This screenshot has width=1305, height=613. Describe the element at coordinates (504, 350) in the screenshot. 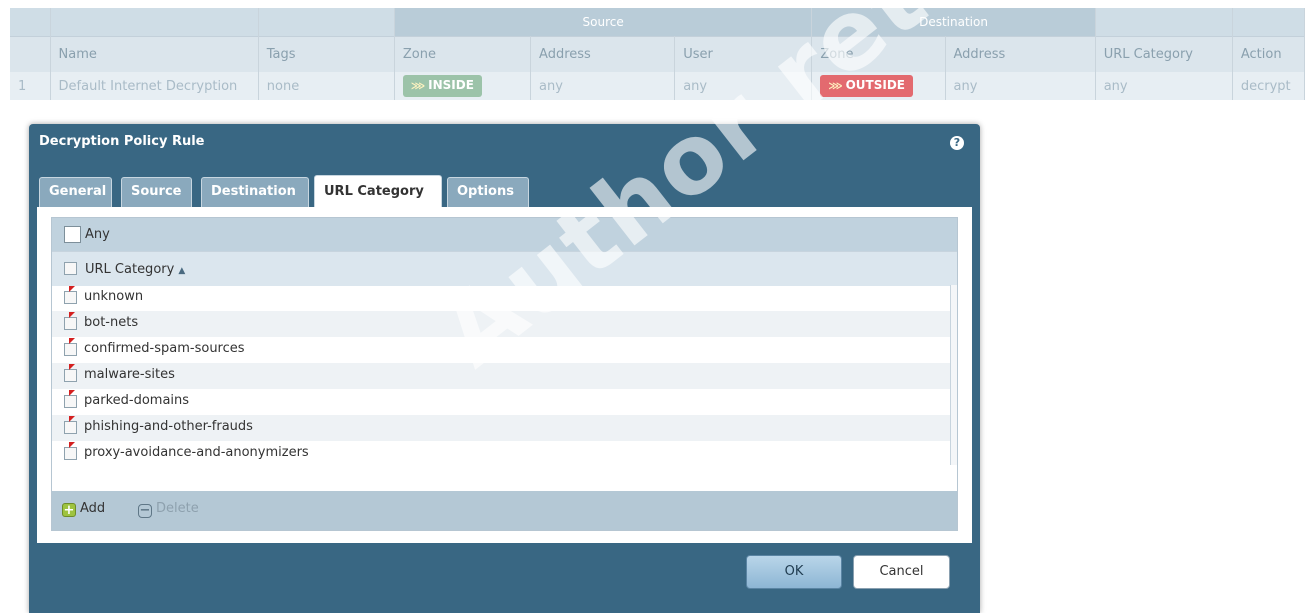

I see `list-item: confirmed-spam-sources` at that location.